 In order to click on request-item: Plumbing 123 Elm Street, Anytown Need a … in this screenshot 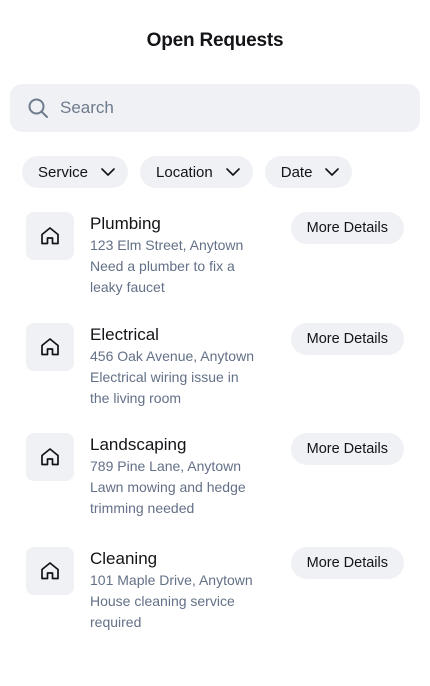, I will do `click(215, 255)`.